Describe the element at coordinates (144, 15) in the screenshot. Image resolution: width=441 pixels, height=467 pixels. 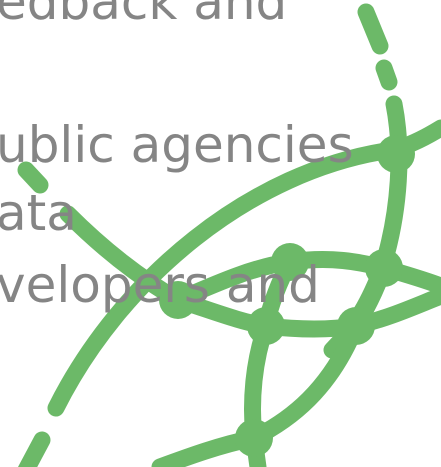
I see `slide-text-line-1: edback and` at that location.